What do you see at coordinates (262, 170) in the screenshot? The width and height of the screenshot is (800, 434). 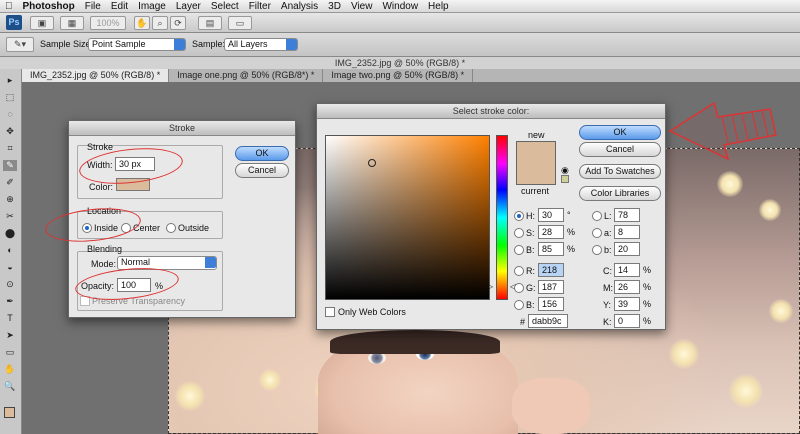 I see `stroke-cancel-button: Cancel` at bounding box center [262, 170].